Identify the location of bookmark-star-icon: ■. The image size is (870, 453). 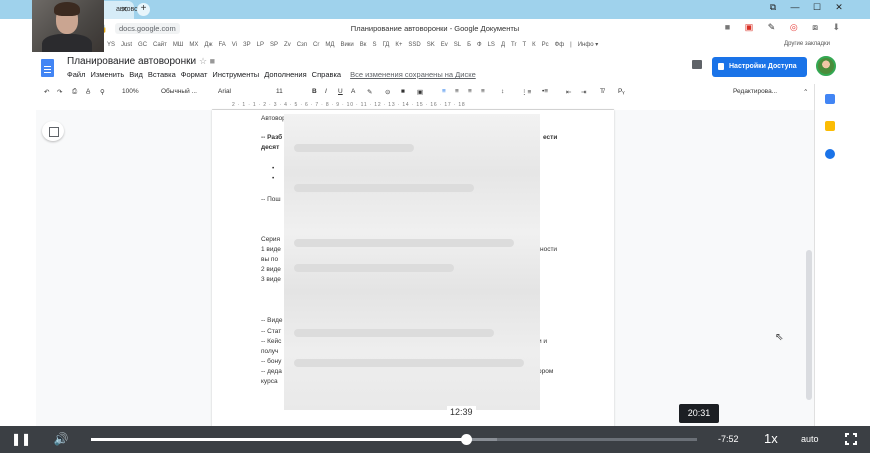
(727, 27).